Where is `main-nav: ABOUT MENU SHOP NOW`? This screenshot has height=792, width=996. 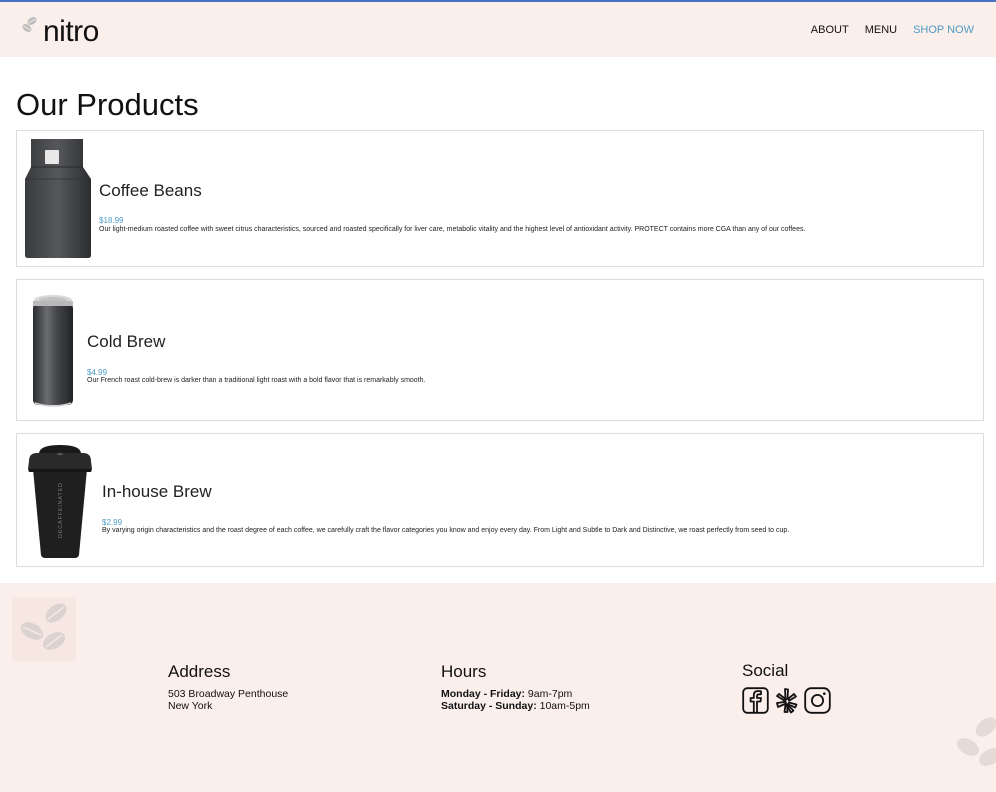 main-nav: ABOUT MENU SHOP NOW is located at coordinates (884, 30).